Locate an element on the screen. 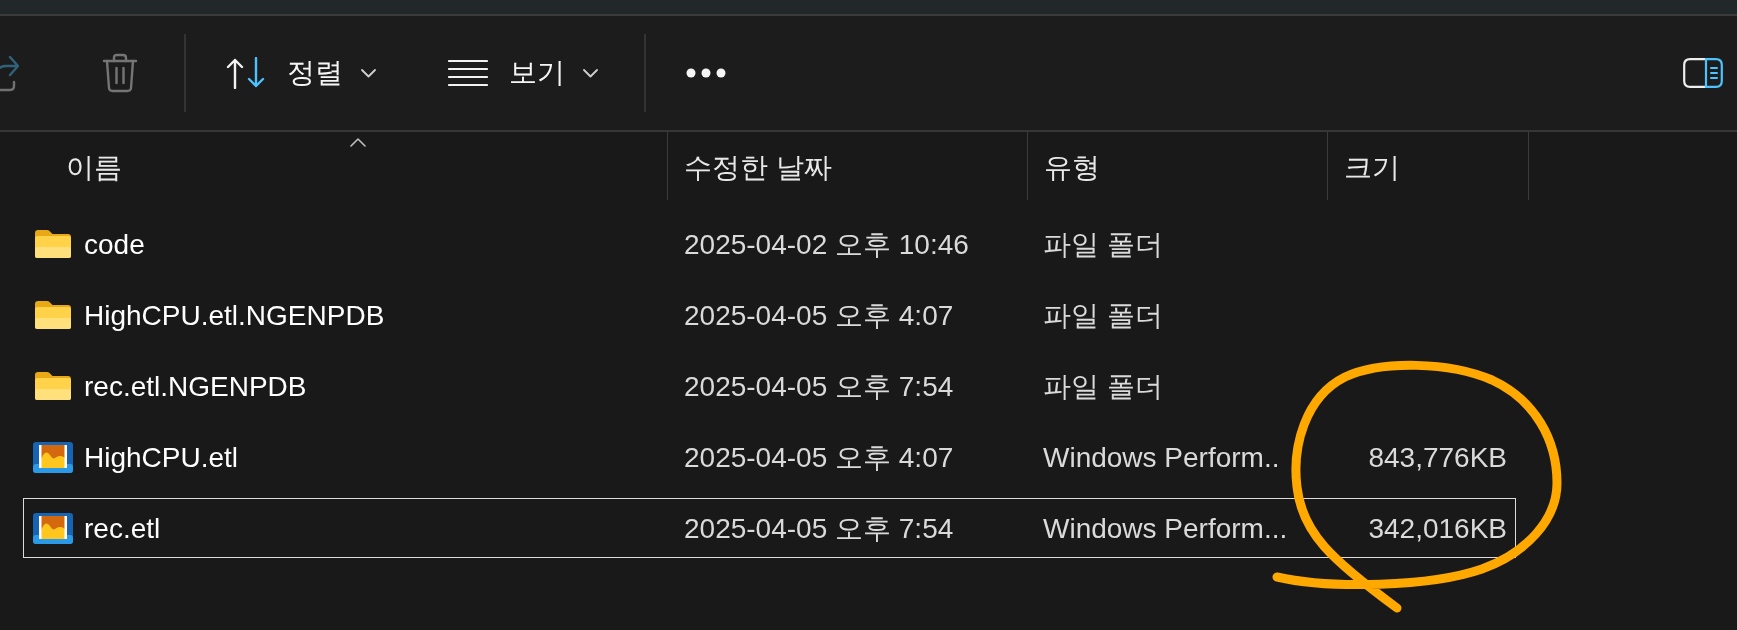  file-size: 342,016KB is located at coordinates (1437, 528).